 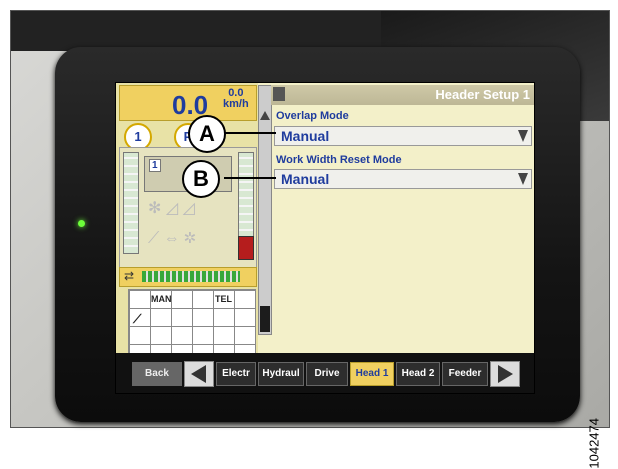 I want to click on height-icon: ⇄, so click(x=129, y=276).